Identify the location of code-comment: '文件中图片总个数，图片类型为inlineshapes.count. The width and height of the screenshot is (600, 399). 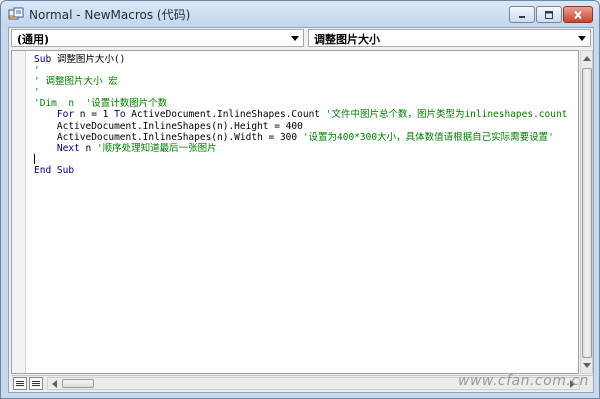
(446, 115).